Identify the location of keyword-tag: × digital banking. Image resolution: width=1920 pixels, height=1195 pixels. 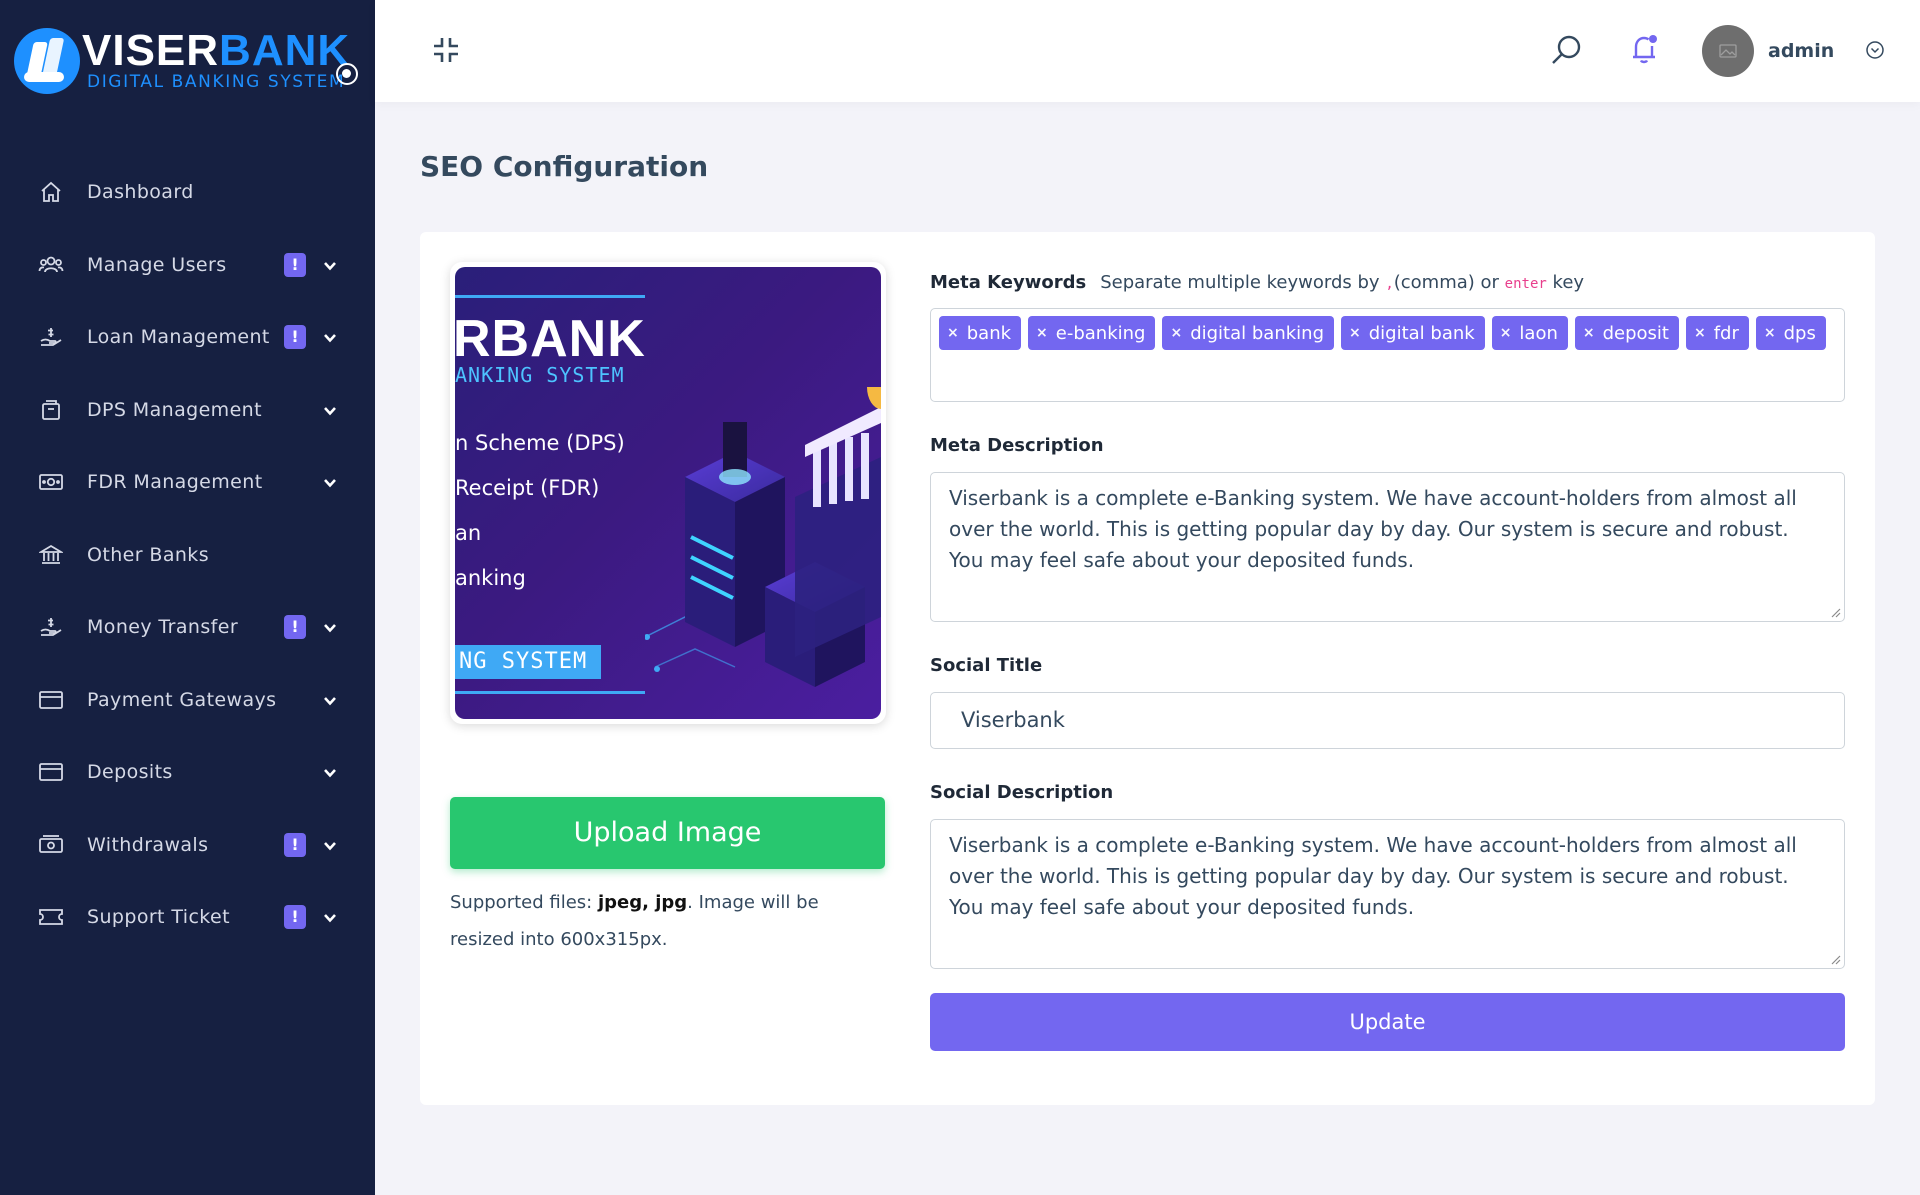
(1248, 333).